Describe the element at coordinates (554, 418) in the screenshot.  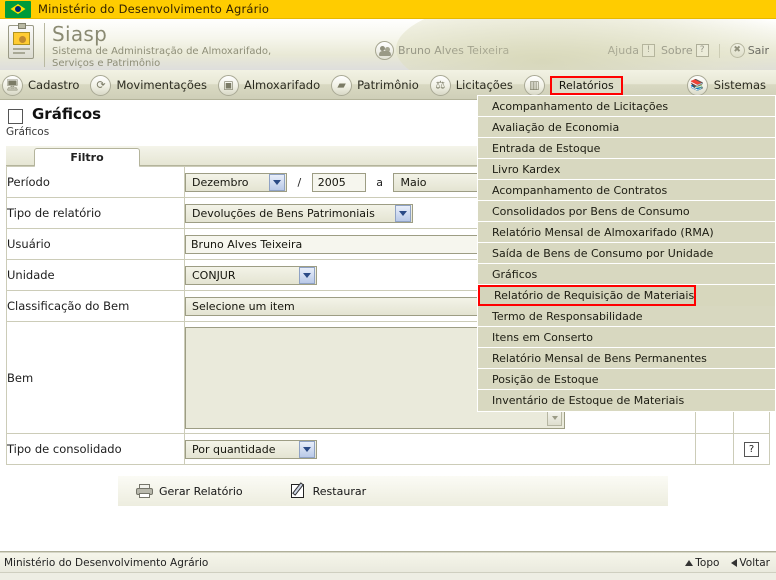
I see `scroll-down-icon` at that location.